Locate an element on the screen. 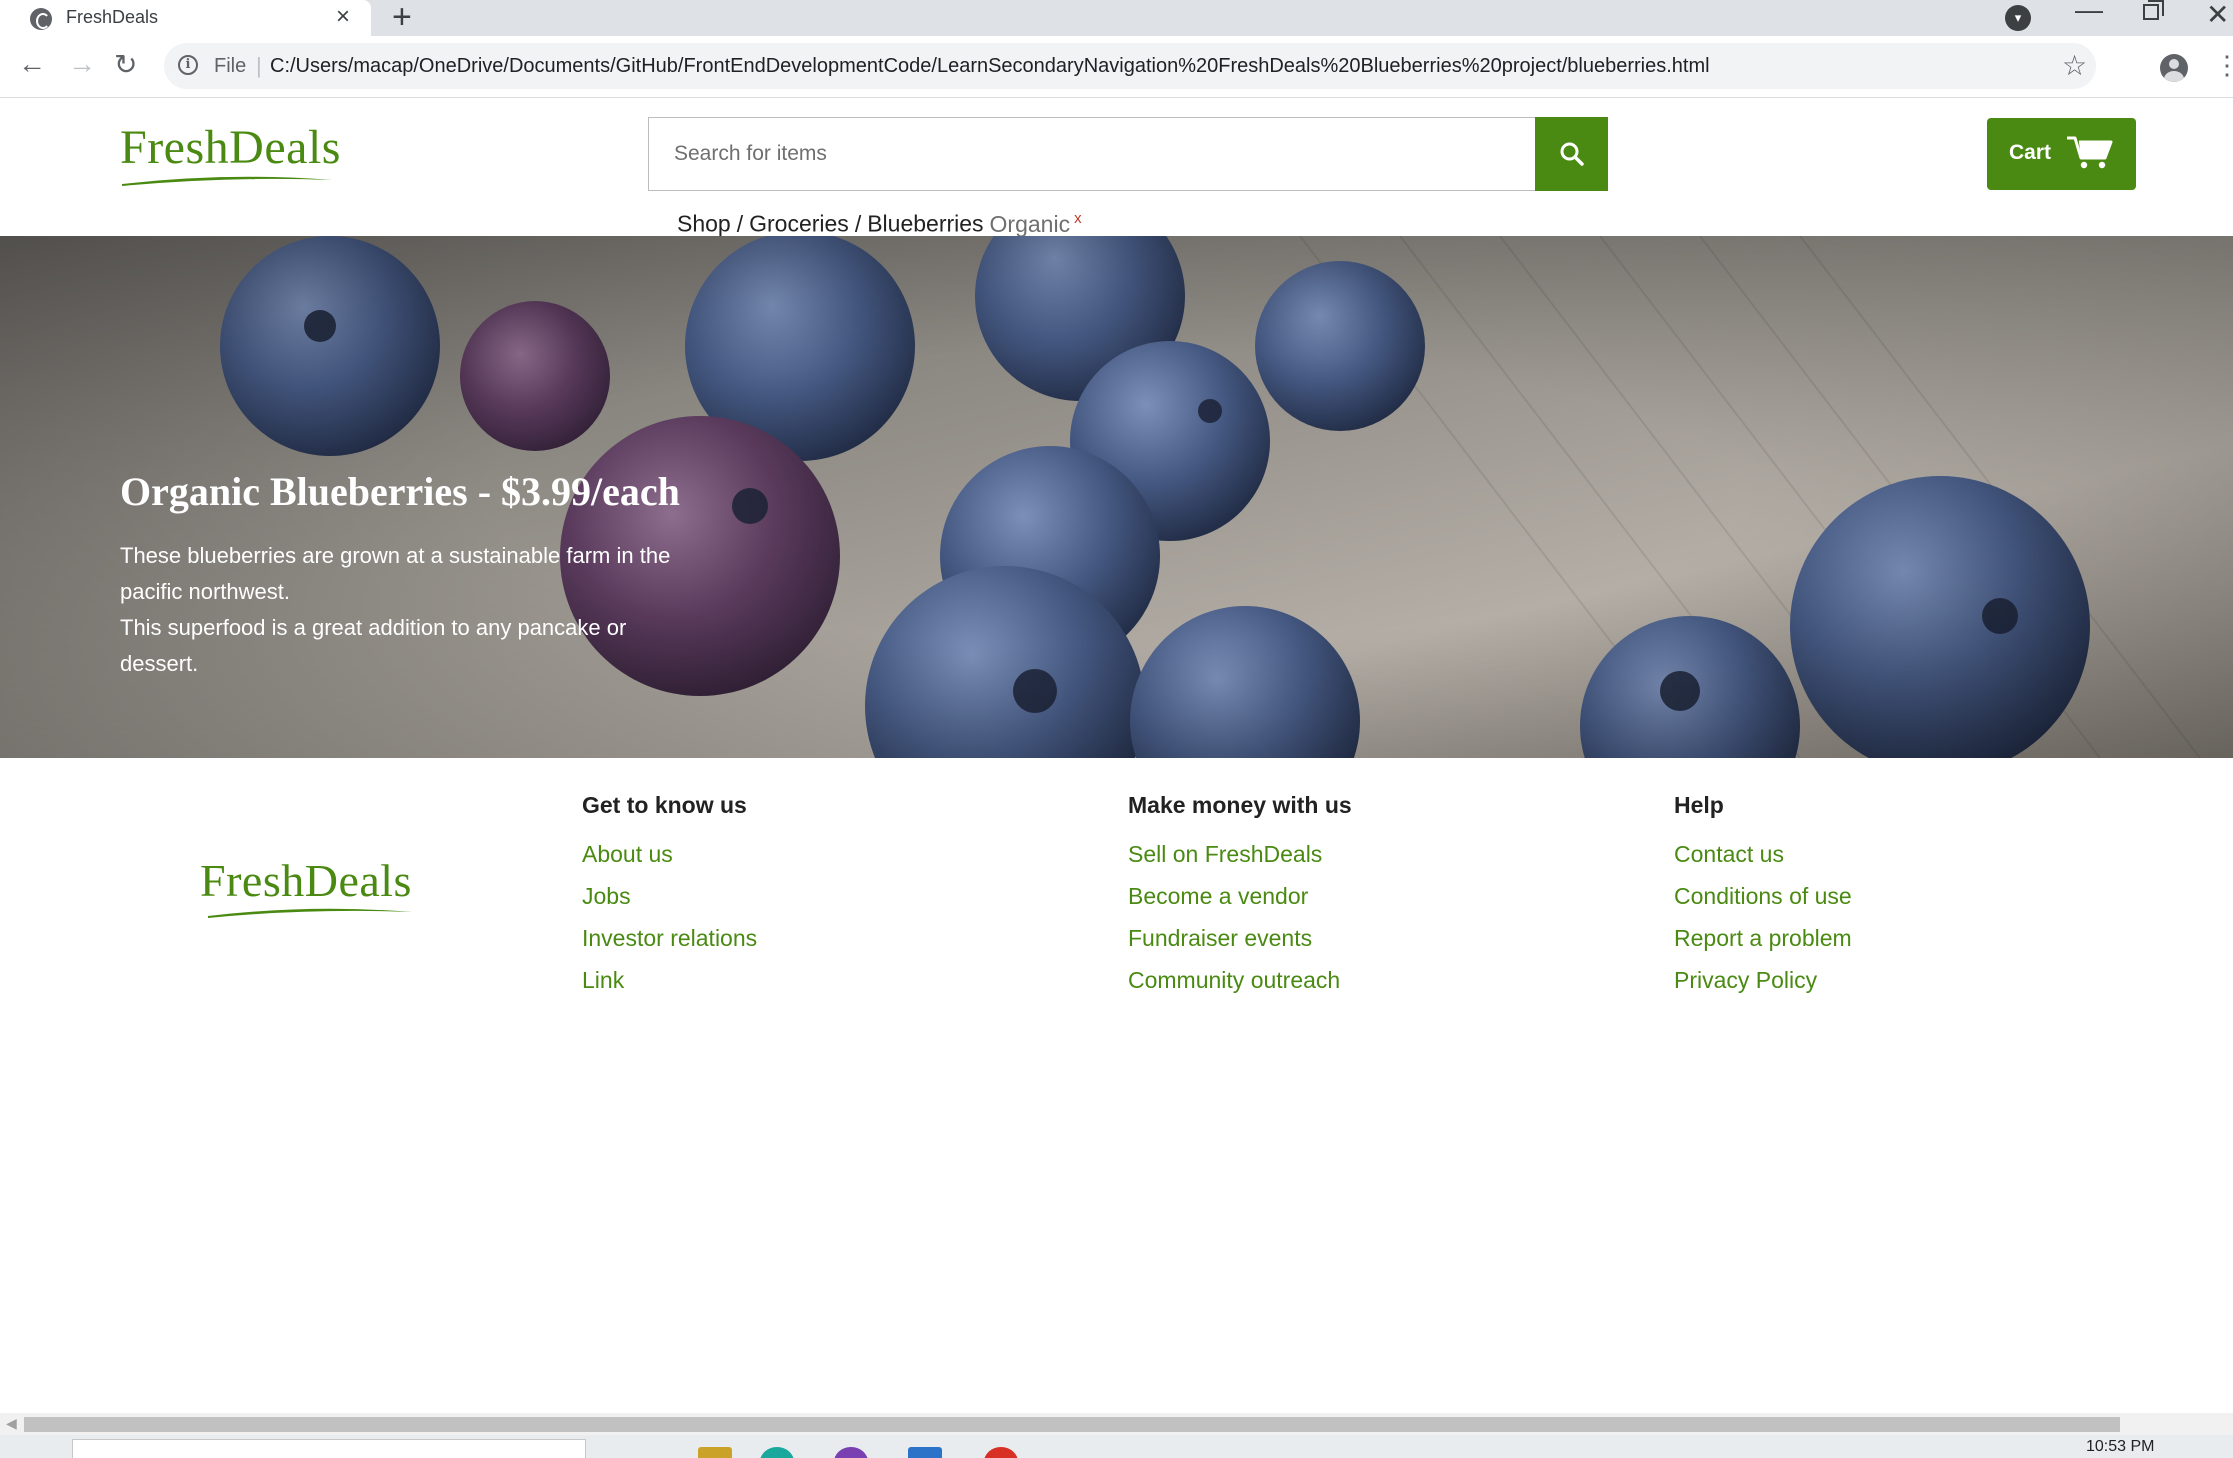  footer-link-link: Link is located at coordinates (669, 980).